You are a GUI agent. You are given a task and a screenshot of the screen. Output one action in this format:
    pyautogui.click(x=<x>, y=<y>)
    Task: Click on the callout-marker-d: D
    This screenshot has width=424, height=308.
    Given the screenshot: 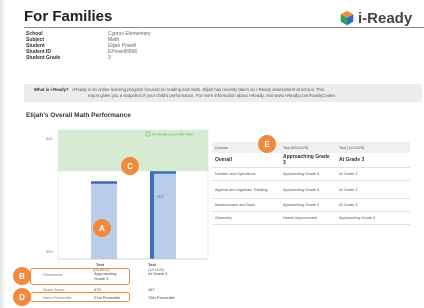 What is the action you would take?
    pyautogui.click(x=22, y=297)
    